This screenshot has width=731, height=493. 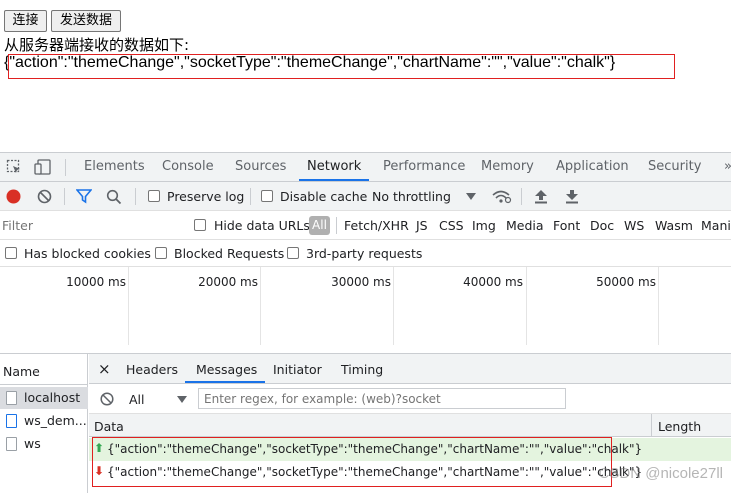 I want to click on request-name: ws, so click(x=32, y=443).